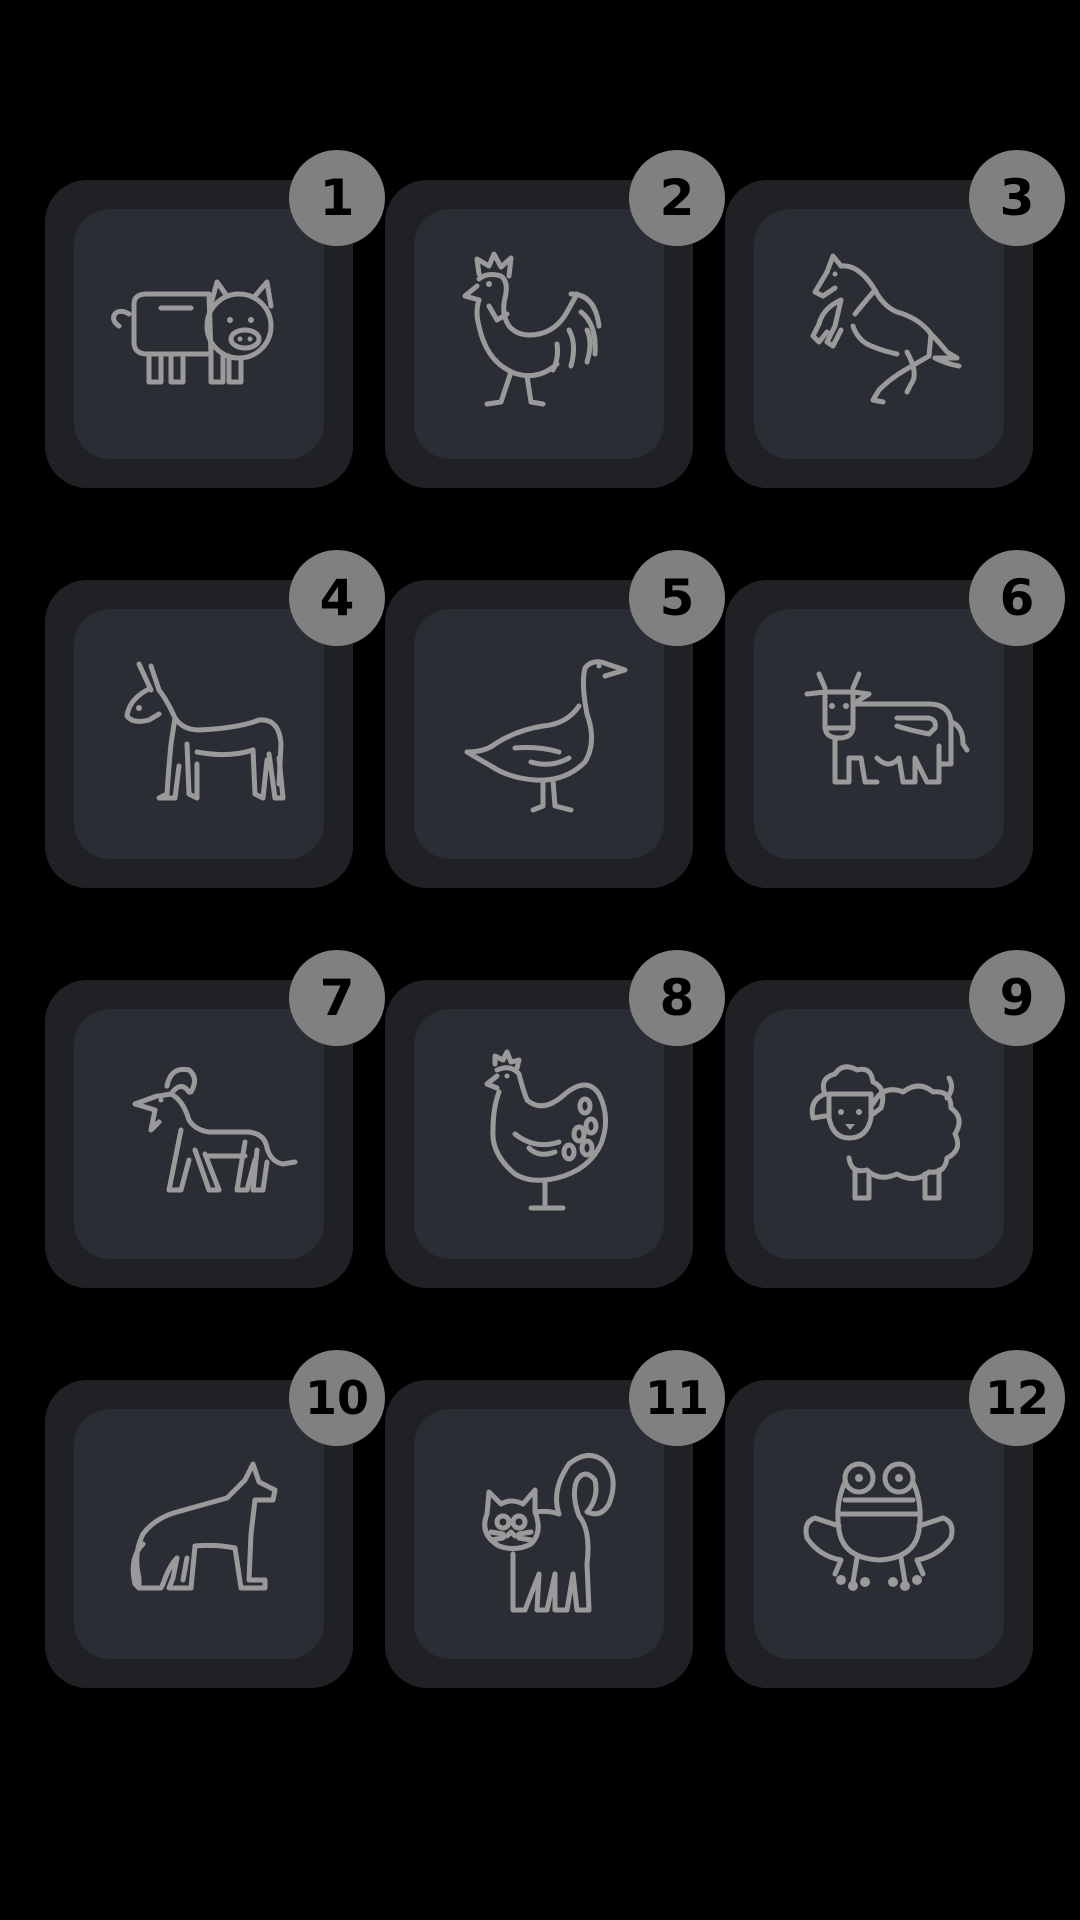 Image resolution: width=1080 pixels, height=1920 pixels. What do you see at coordinates (215, 1129) in the screenshot?
I see `goat-icon` at bounding box center [215, 1129].